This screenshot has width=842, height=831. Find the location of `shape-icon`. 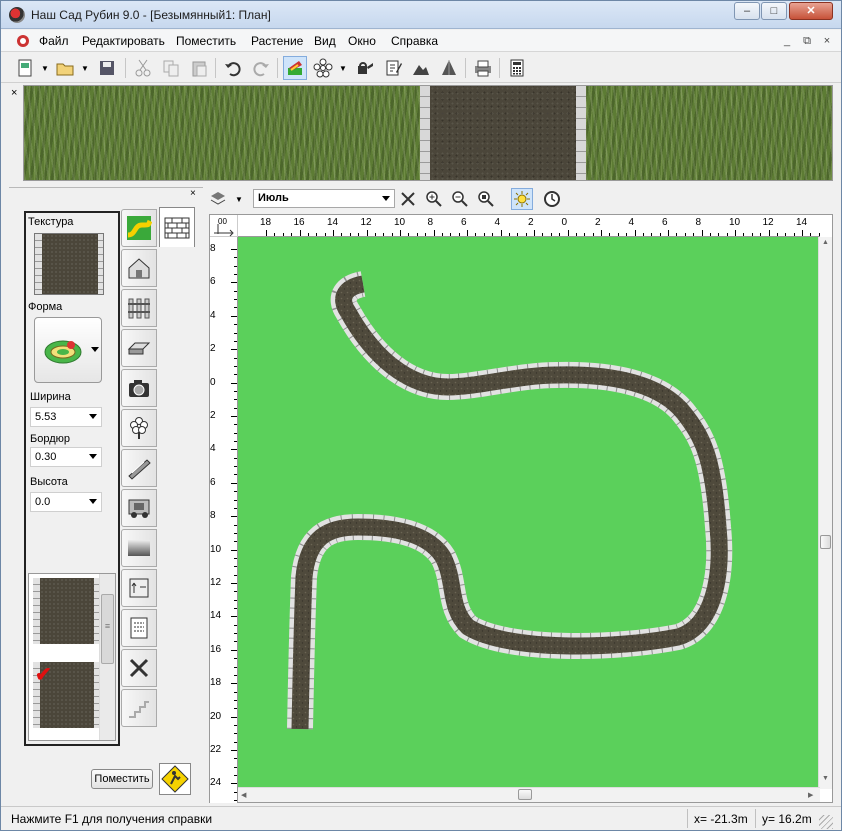

shape-icon is located at coordinates (449, 68).